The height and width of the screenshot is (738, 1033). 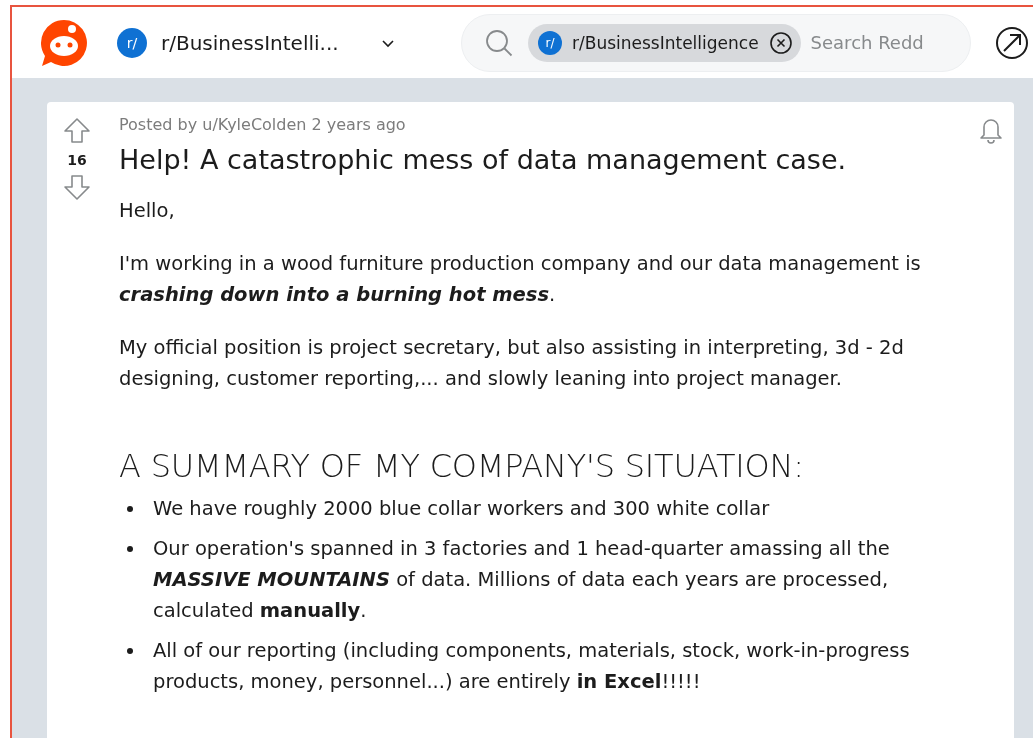 I want to click on post-title: Help! A catastrophic mess of data management case., so click(x=483, y=159).